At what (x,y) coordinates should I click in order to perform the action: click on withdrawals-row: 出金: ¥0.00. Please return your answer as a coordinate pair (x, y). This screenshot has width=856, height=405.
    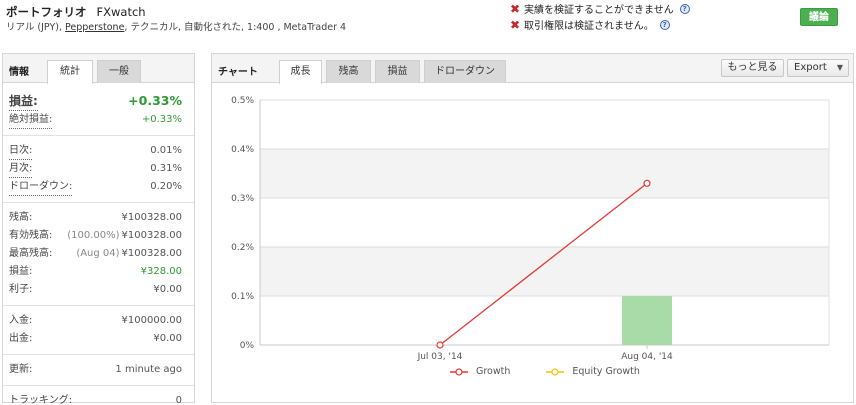
    Looking at the image, I should click on (95, 339).